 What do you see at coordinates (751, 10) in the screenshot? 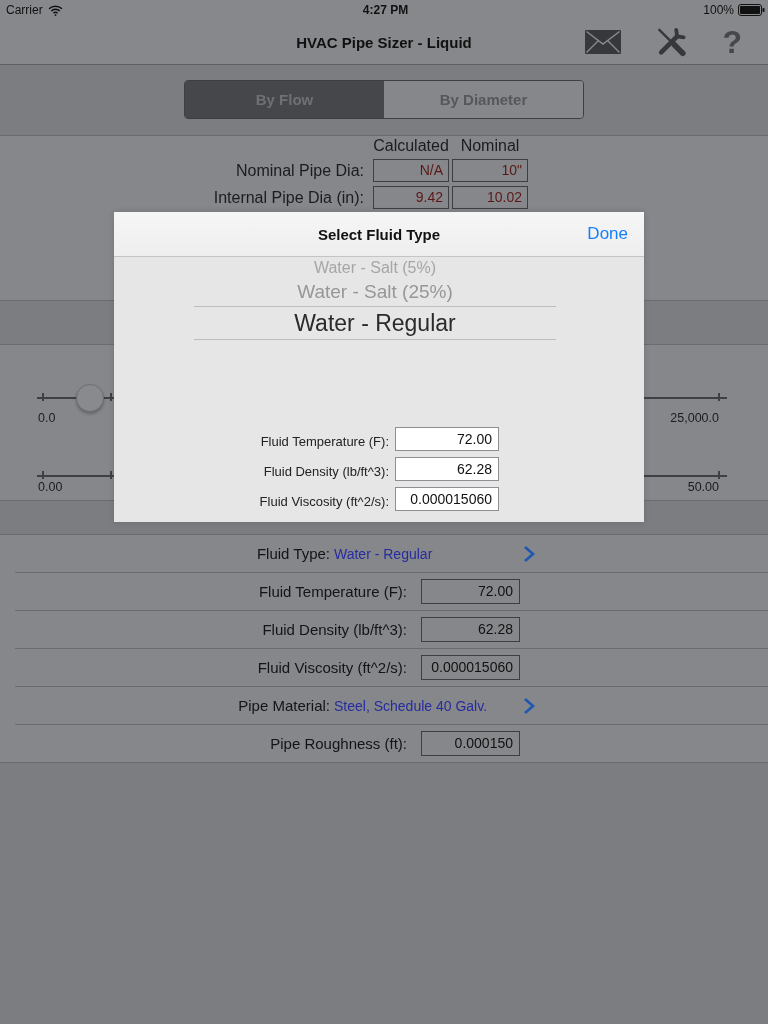
I see `battery-icon` at bounding box center [751, 10].